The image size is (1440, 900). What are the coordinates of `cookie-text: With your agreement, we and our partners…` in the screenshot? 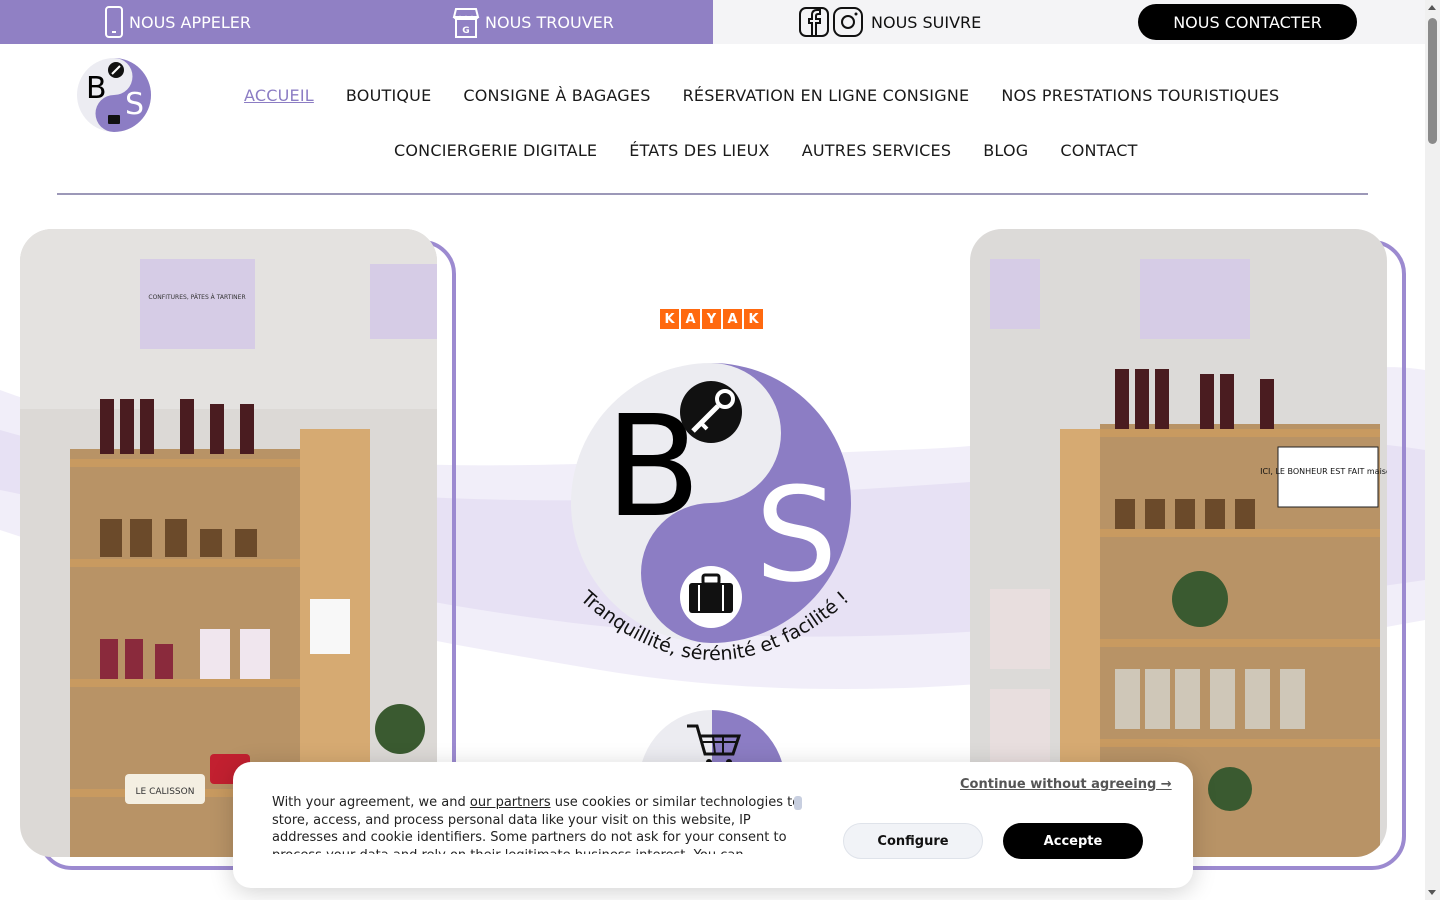 It's located at (536, 824).